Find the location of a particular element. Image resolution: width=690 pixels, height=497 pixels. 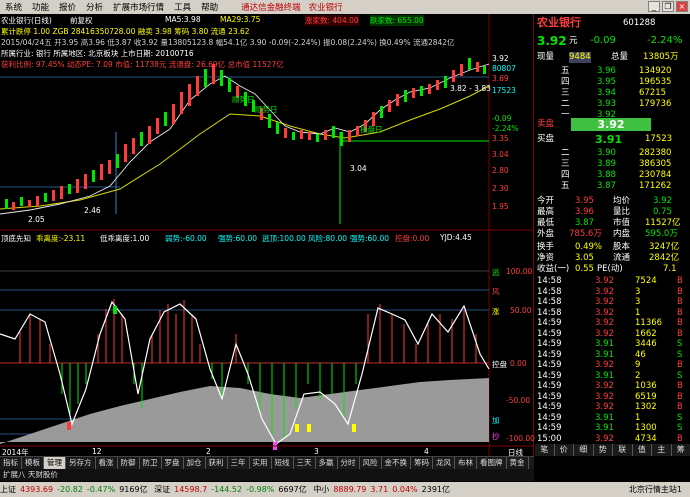

ask-2-label: 二 is located at coordinates (565, 104).